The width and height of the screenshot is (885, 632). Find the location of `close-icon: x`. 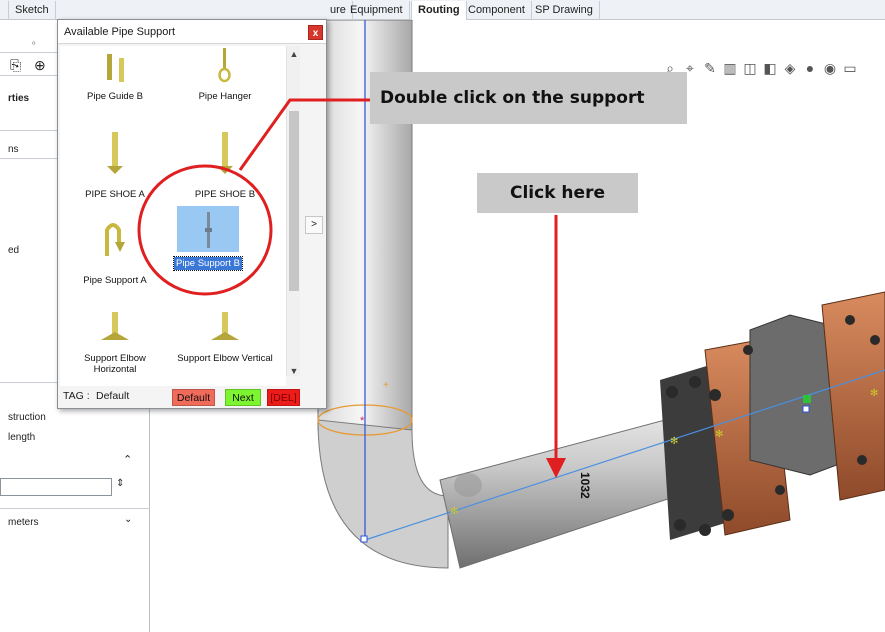

close-icon: x is located at coordinates (315, 32).